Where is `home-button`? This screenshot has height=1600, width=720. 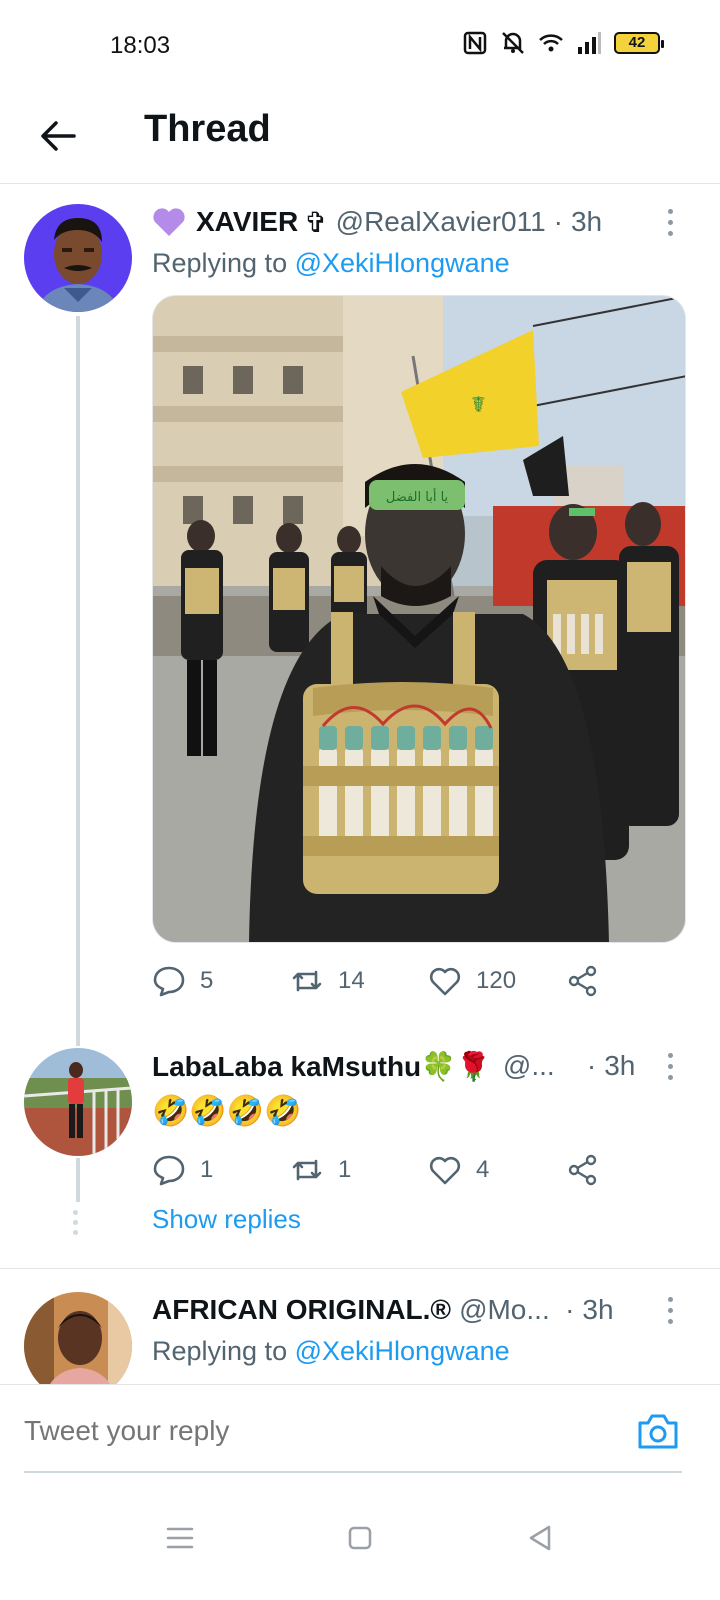
home-button is located at coordinates (360, 1538).